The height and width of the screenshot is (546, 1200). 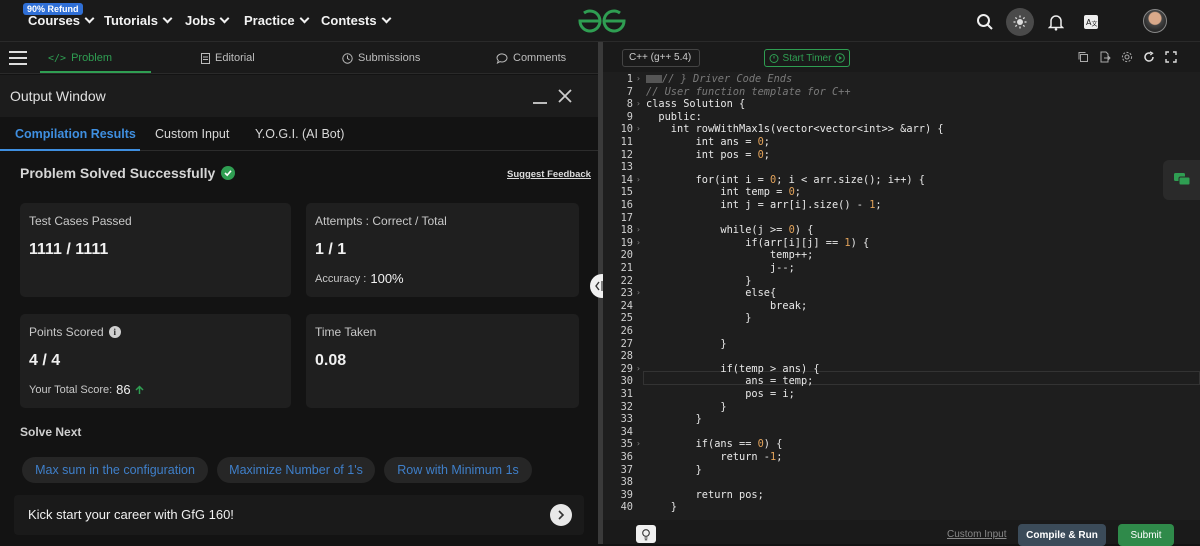 What do you see at coordinates (727, 305) in the screenshot?
I see `code-text: break;` at bounding box center [727, 305].